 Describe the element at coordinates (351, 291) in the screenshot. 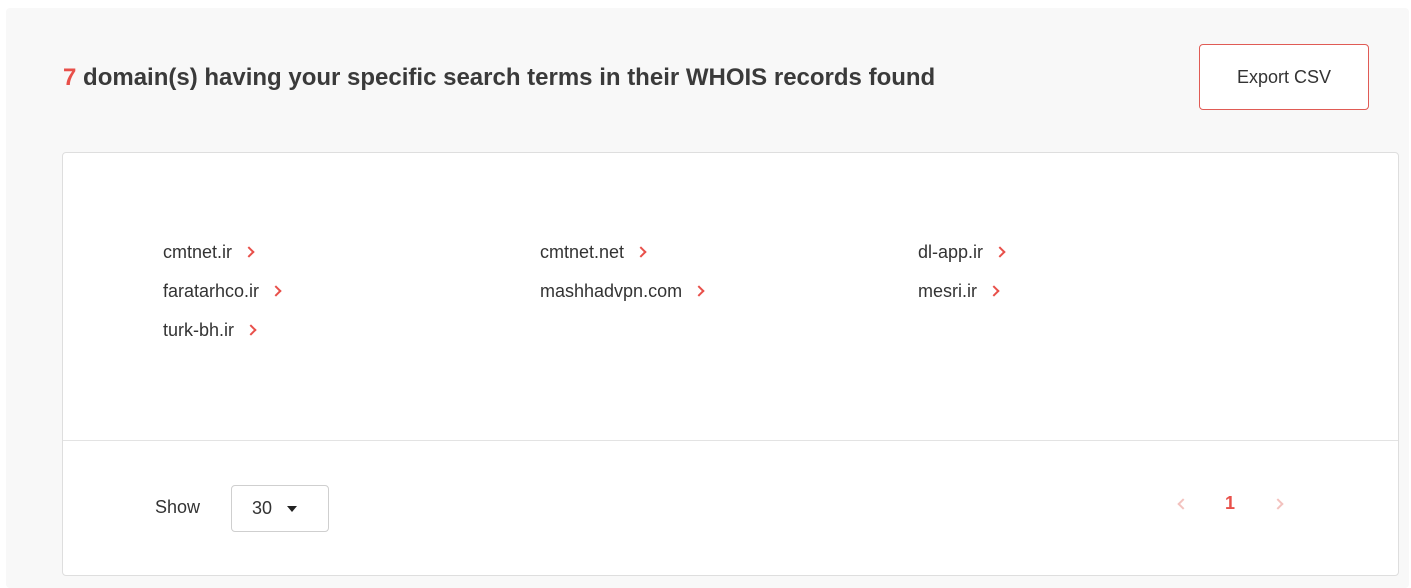

I see `domain-link: faratarhco.ir` at that location.